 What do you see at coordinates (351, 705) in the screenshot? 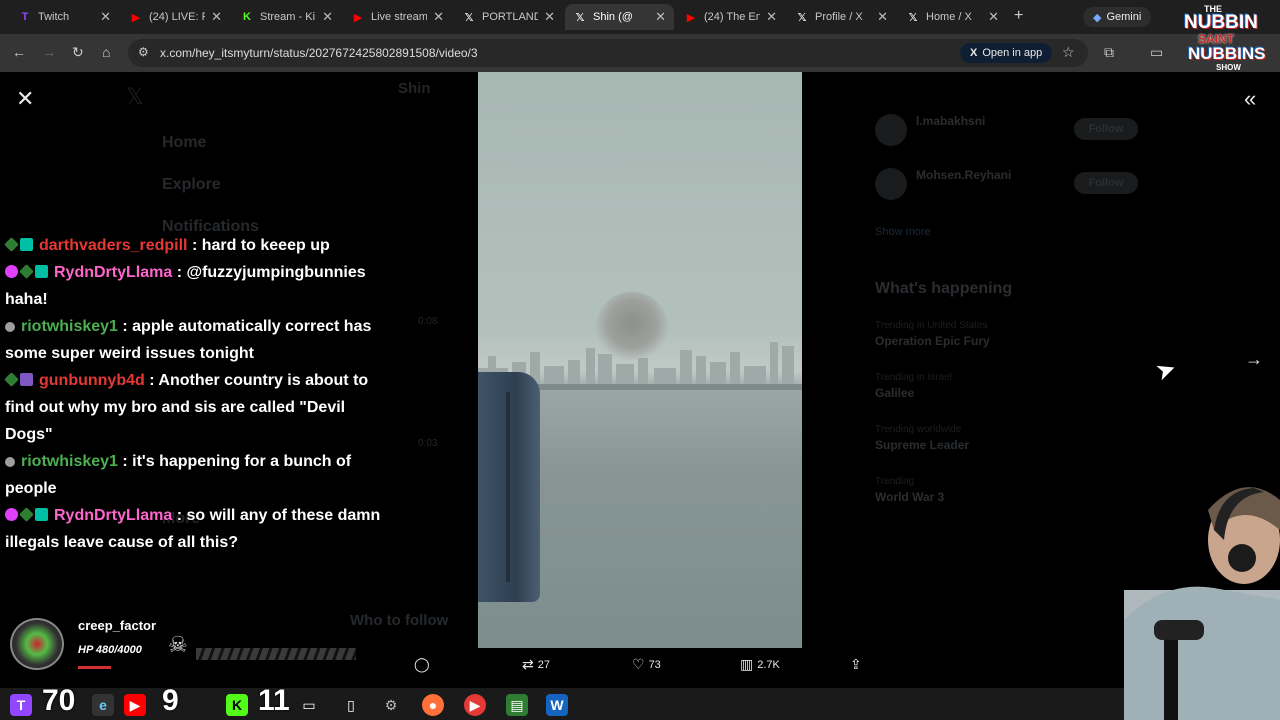
I see `file-icon: ▯` at bounding box center [351, 705].